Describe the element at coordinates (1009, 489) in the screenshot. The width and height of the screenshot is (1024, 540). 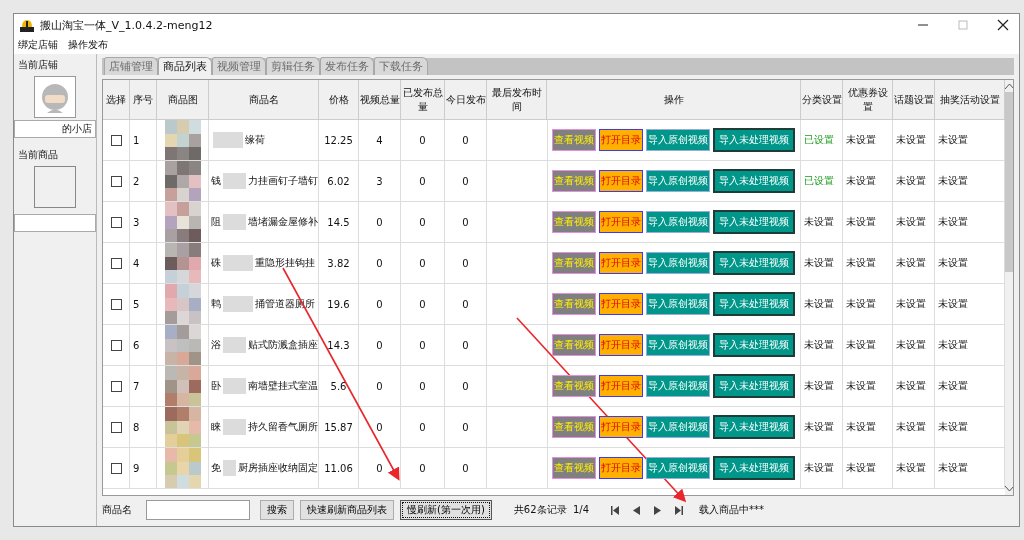
I see `scroll-down-icon` at that location.